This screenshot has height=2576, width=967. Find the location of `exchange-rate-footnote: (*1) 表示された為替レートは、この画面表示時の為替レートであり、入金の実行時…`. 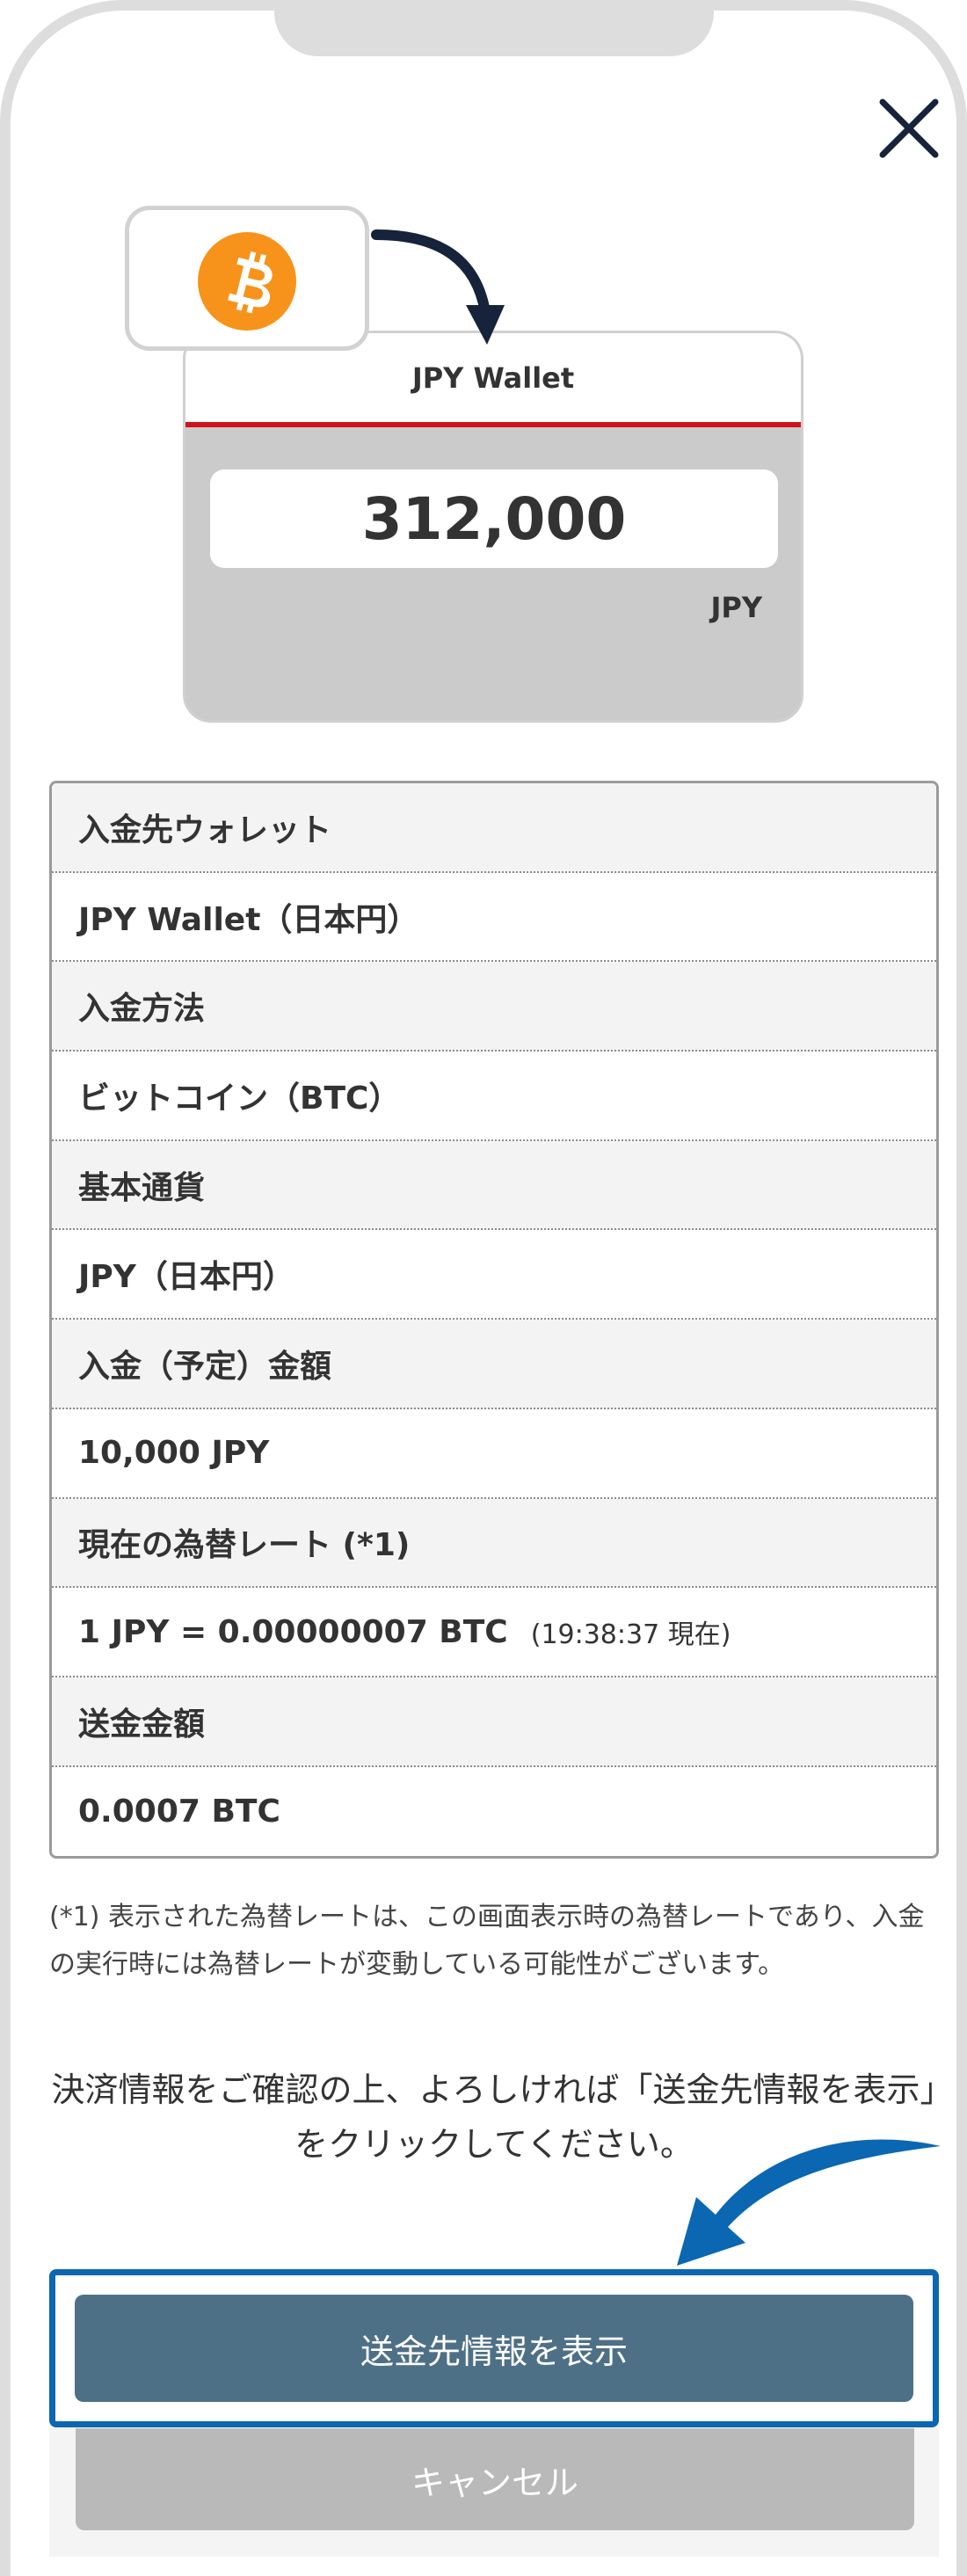

exchange-rate-footnote: (*1) 表示された為替レートは、この画面表示時の為替レートであり、入金の実行時… is located at coordinates (487, 1941).